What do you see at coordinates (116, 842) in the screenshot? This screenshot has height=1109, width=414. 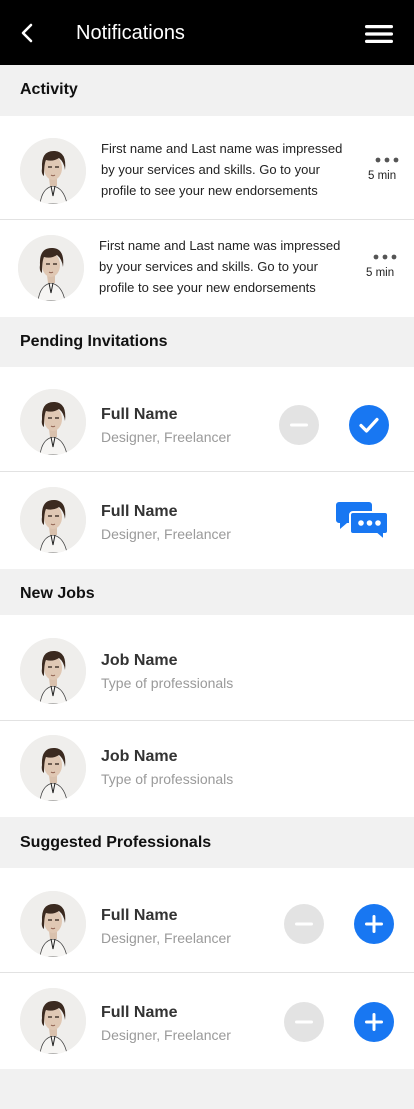 I see `section-title: Suggested Professionals` at bounding box center [116, 842].